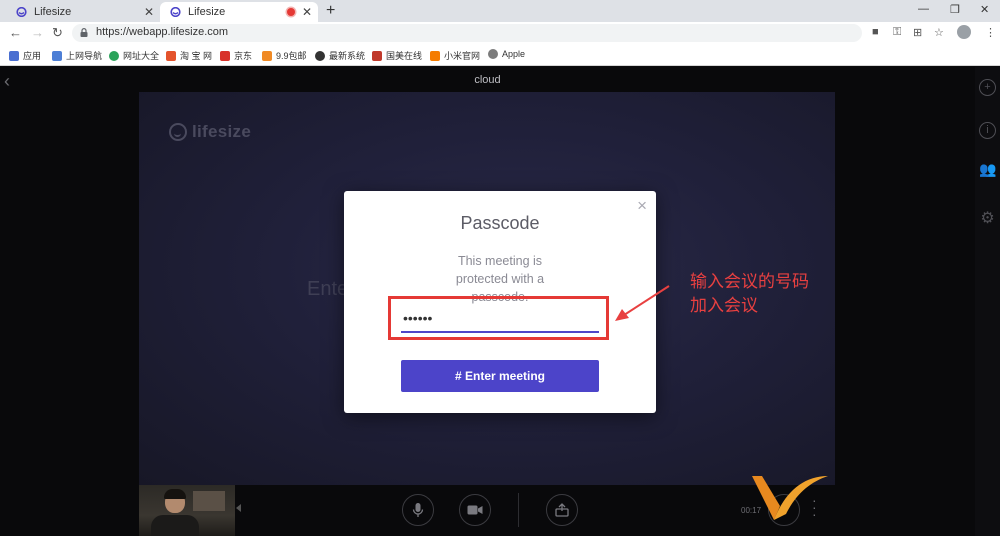 This screenshot has width=1000, height=536. Describe the element at coordinates (397, 55) in the screenshot. I see `bookmark-item: 国美在线` at that location.